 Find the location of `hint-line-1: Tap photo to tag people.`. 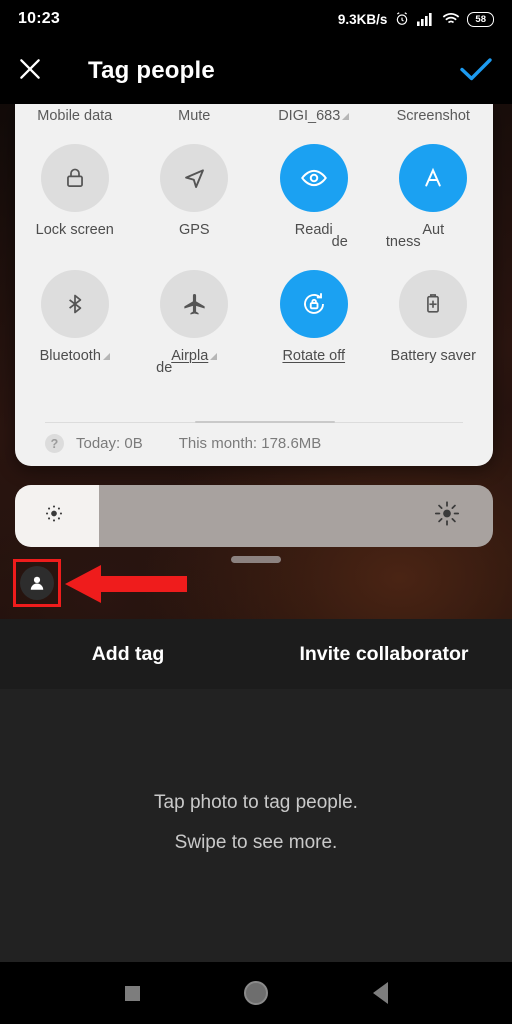

hint-line-1: Tap photo to tag people. is located at coordinates (256, 802).